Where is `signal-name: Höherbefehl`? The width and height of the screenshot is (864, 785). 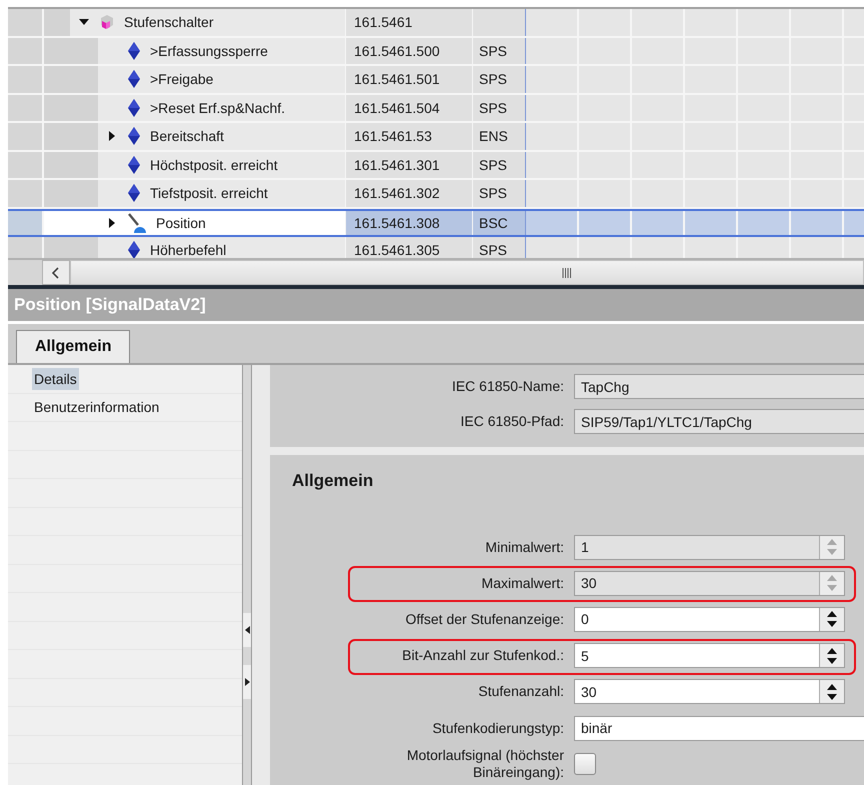 signal-name: Höherbefehl is located at coordinates (188, 250).